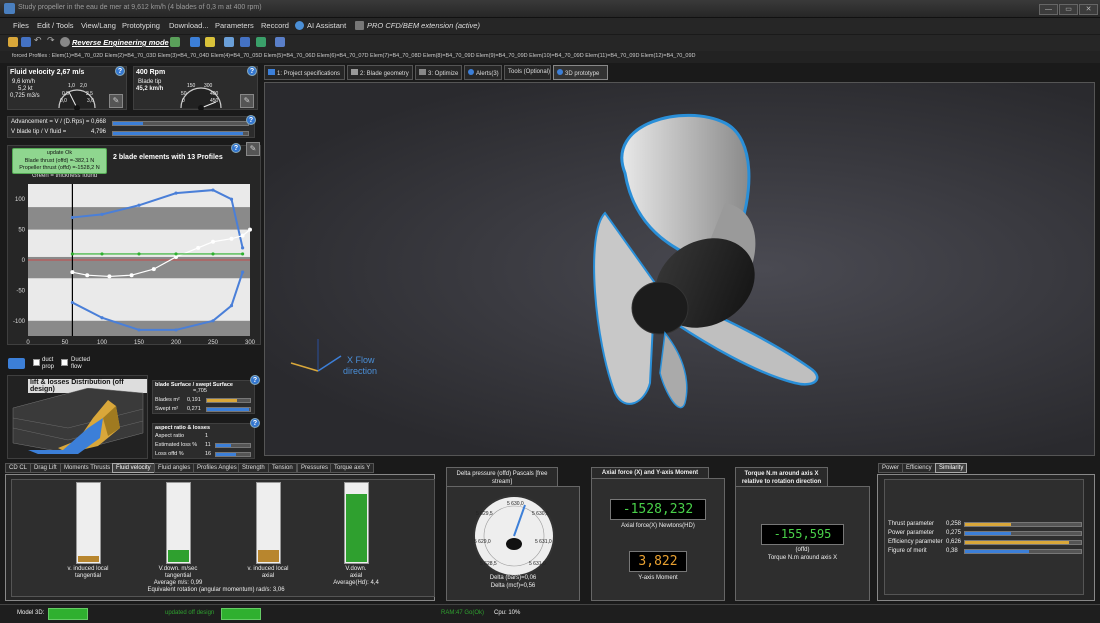 The height and width of the screenshot is (623, 1100). I want to click on help-aspect-icon: ?, so click(255, 423).